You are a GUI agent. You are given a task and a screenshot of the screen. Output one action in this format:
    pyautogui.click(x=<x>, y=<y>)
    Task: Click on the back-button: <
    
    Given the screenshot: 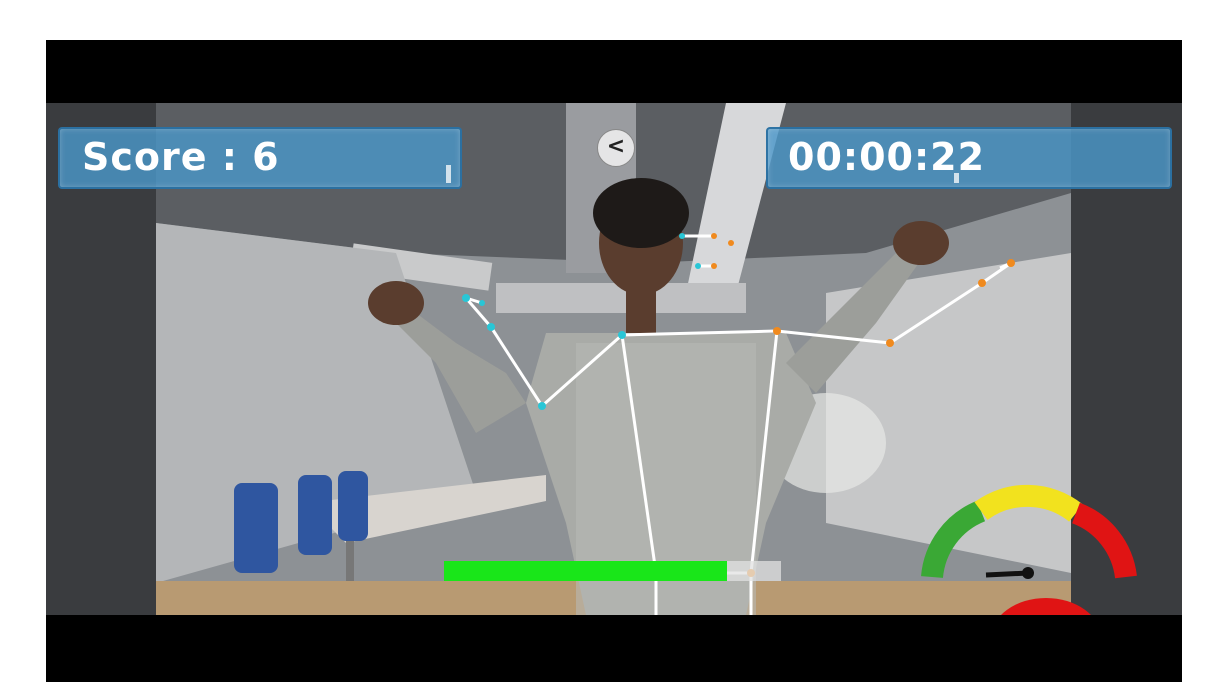 What is the action you would take?
    pyautogui.click(x=616, y=148)
    